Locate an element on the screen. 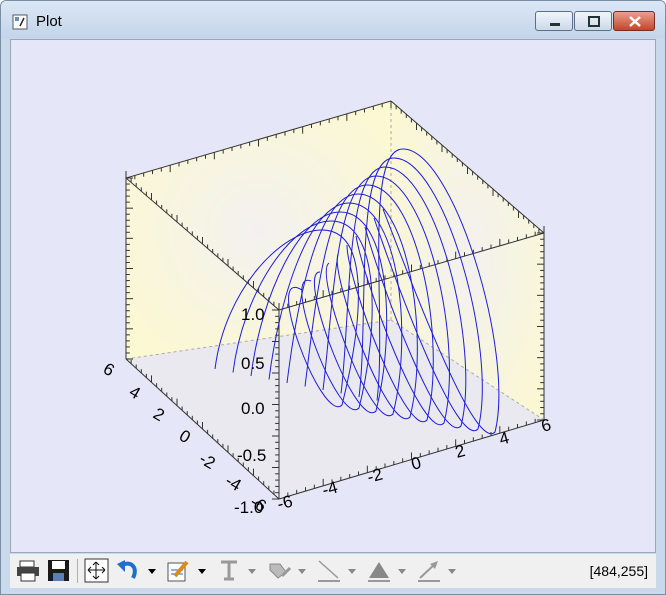  y-tick-label: 6 is located at coordinates (109, 369).